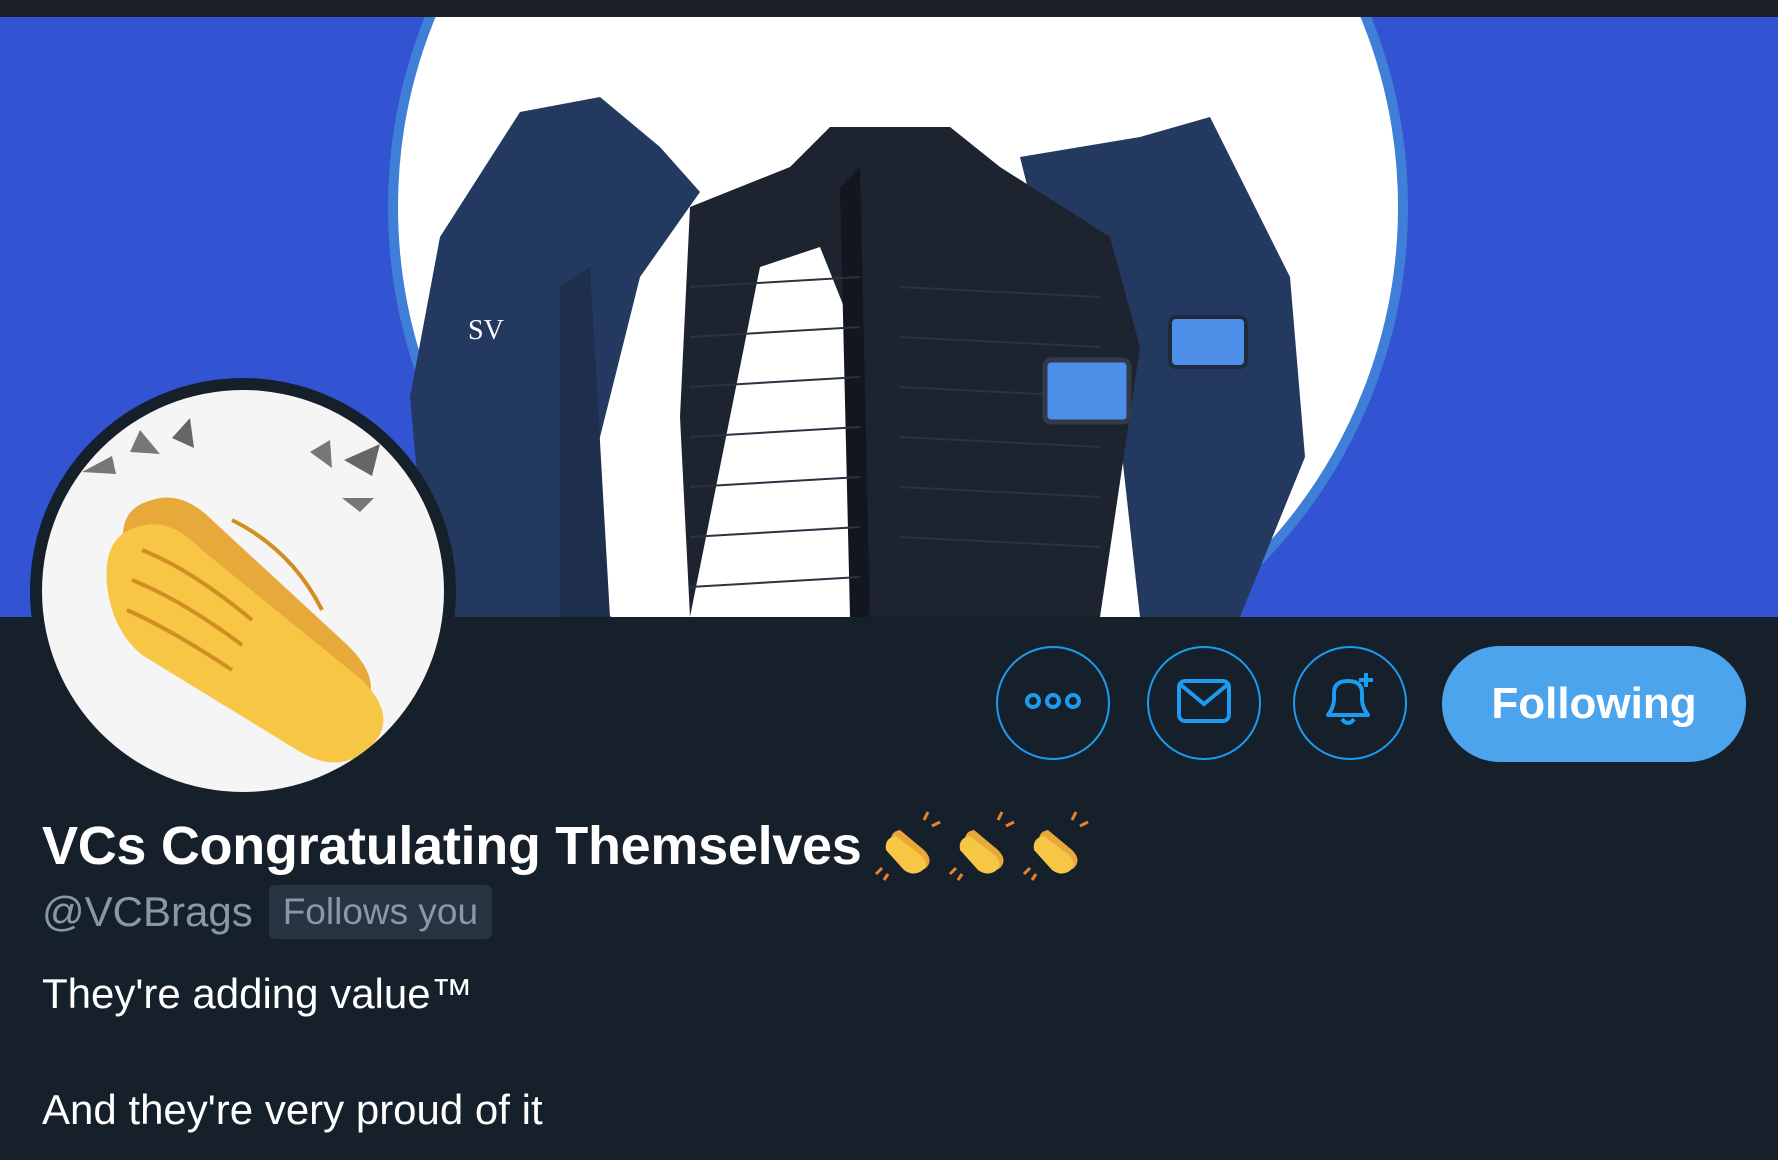 The height and width of the screenshot is (1160, 1778). I want to click on profile-handle-row: @VCBrags Follows you, so click(267, 912).